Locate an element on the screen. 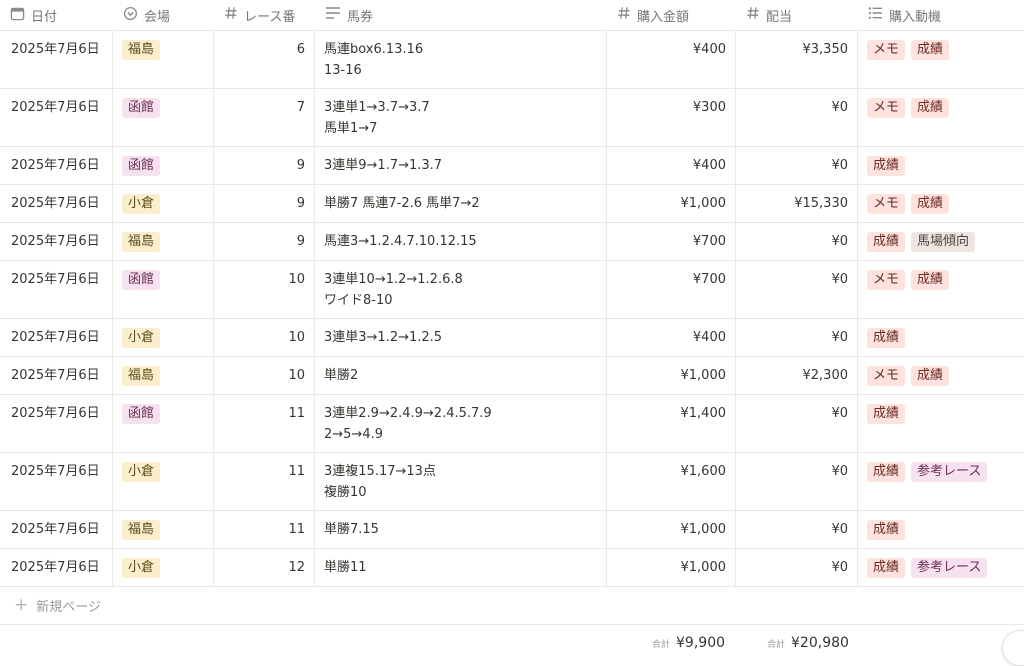  ticket-cell: 単勝11 is located at coordinates (461, 567).